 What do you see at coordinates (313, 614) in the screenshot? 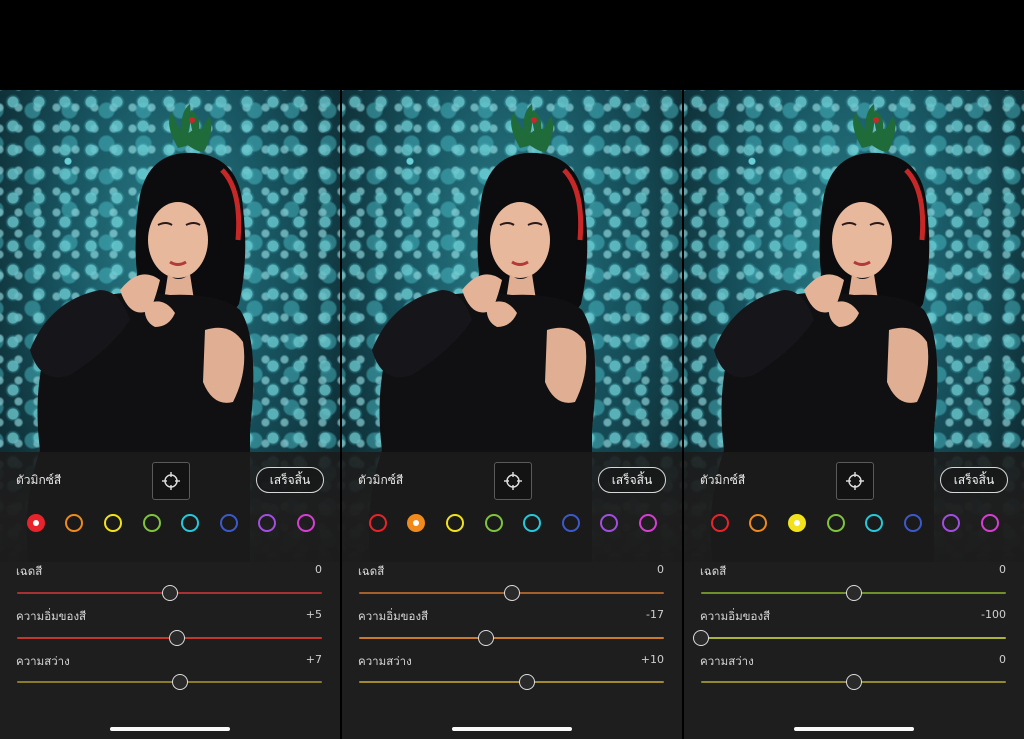
I see `slider-value: +5` at bounding box center [313, 614].